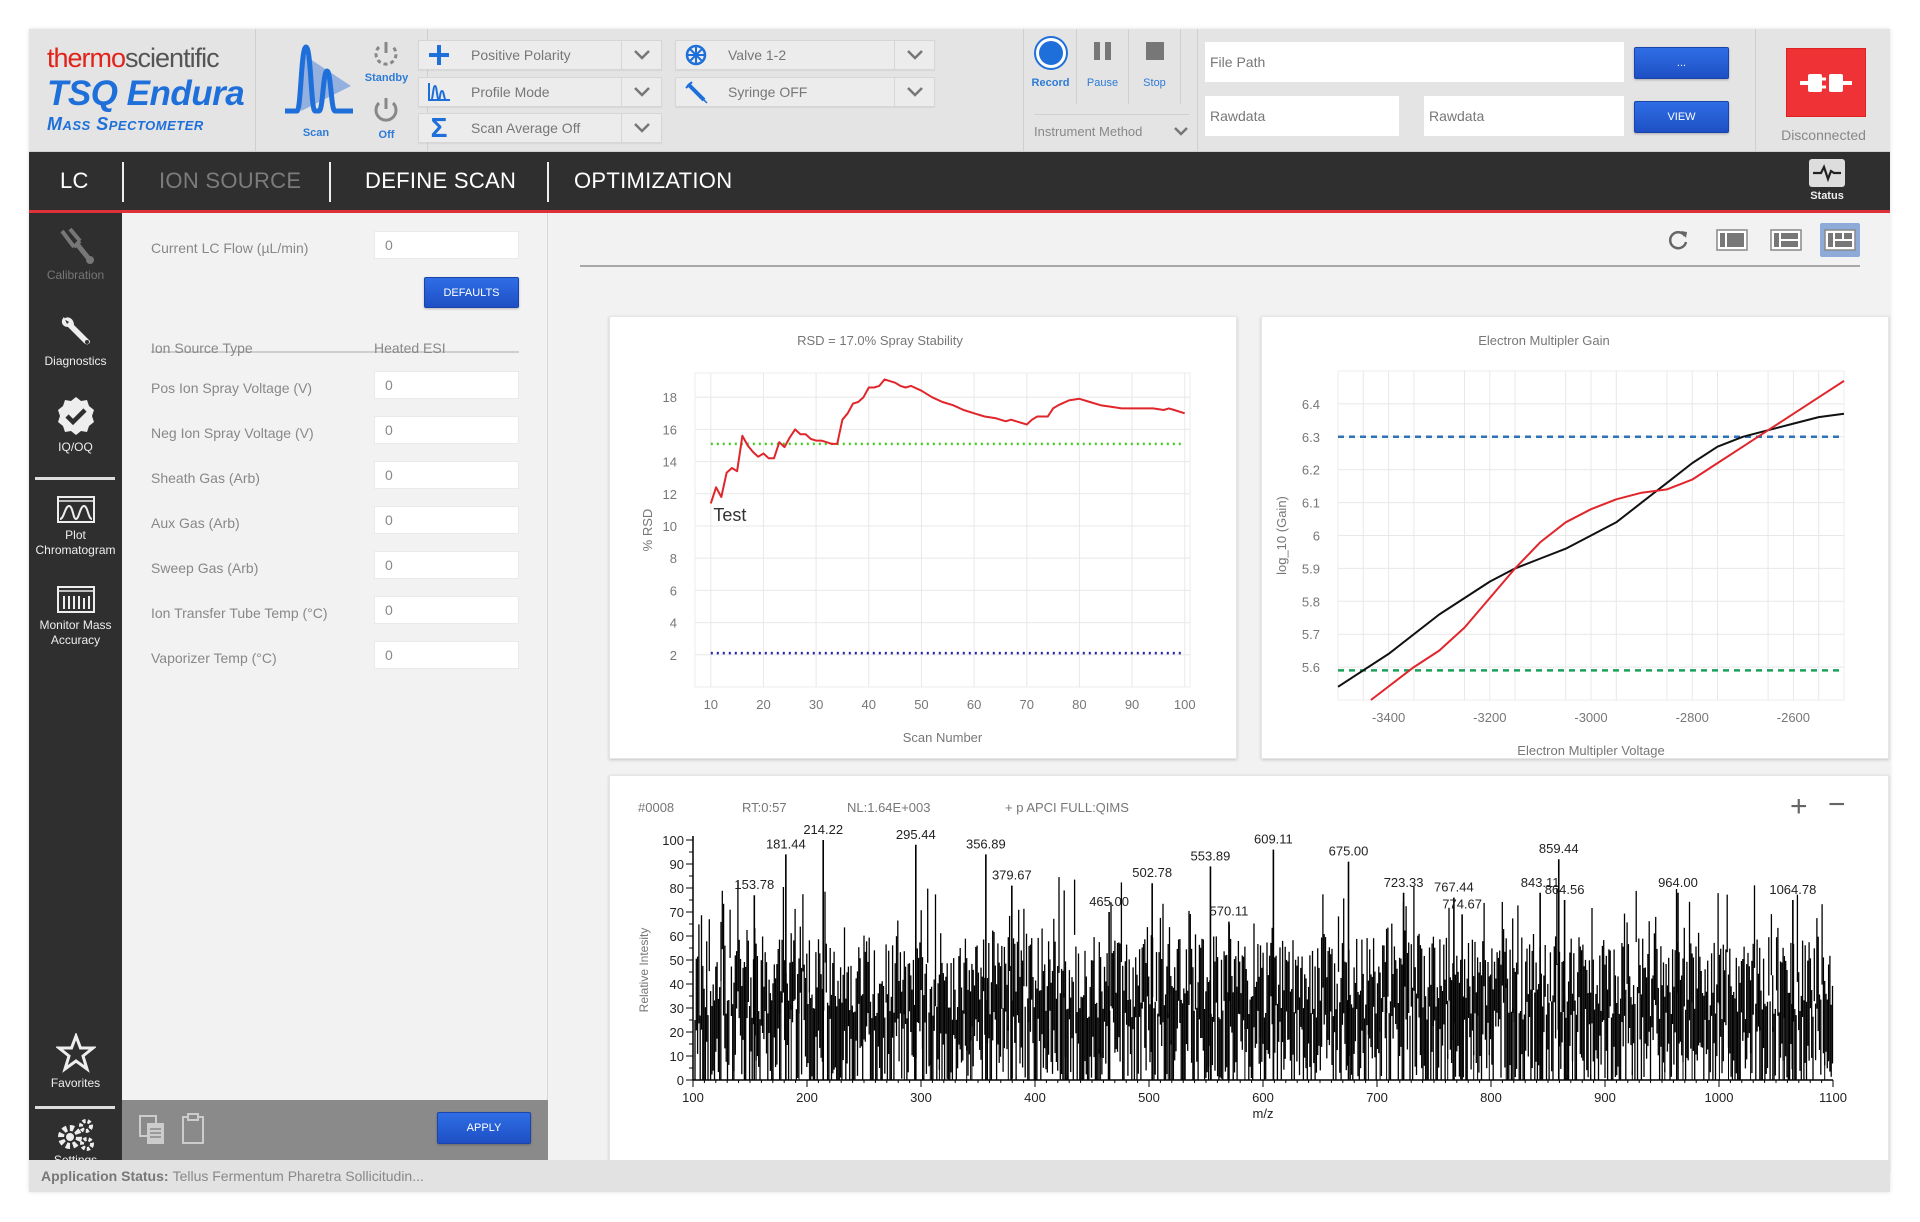  Describe the element at coordinates (540, 127) in the screenshot. I see `scan-average-dropdown: Σ Scan Average Off` at that location.